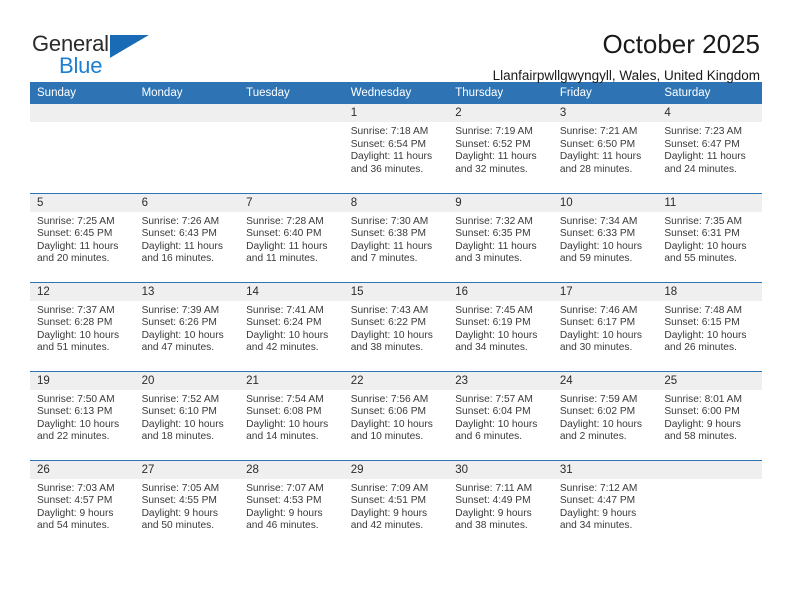  What do you see at coordinates (500, 113) in the screenshot?
I see `day-number: 2` at bounding box center [500, 113].